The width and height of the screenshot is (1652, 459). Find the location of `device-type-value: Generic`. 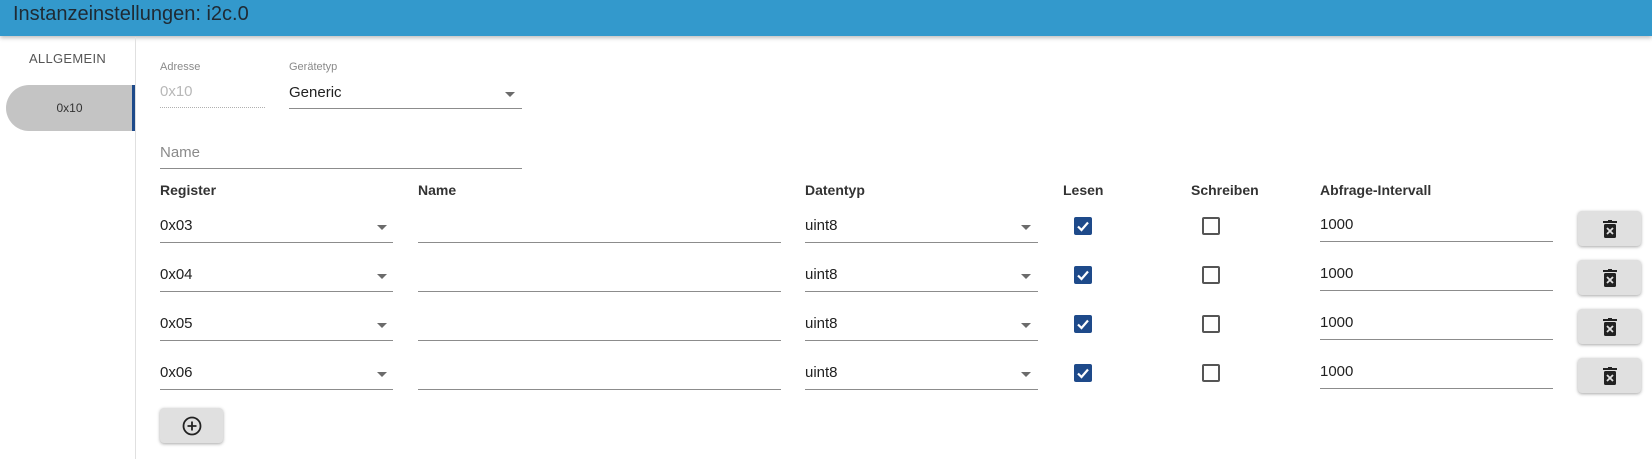

device-type-value: Generic is located at coordinates (315, 92).